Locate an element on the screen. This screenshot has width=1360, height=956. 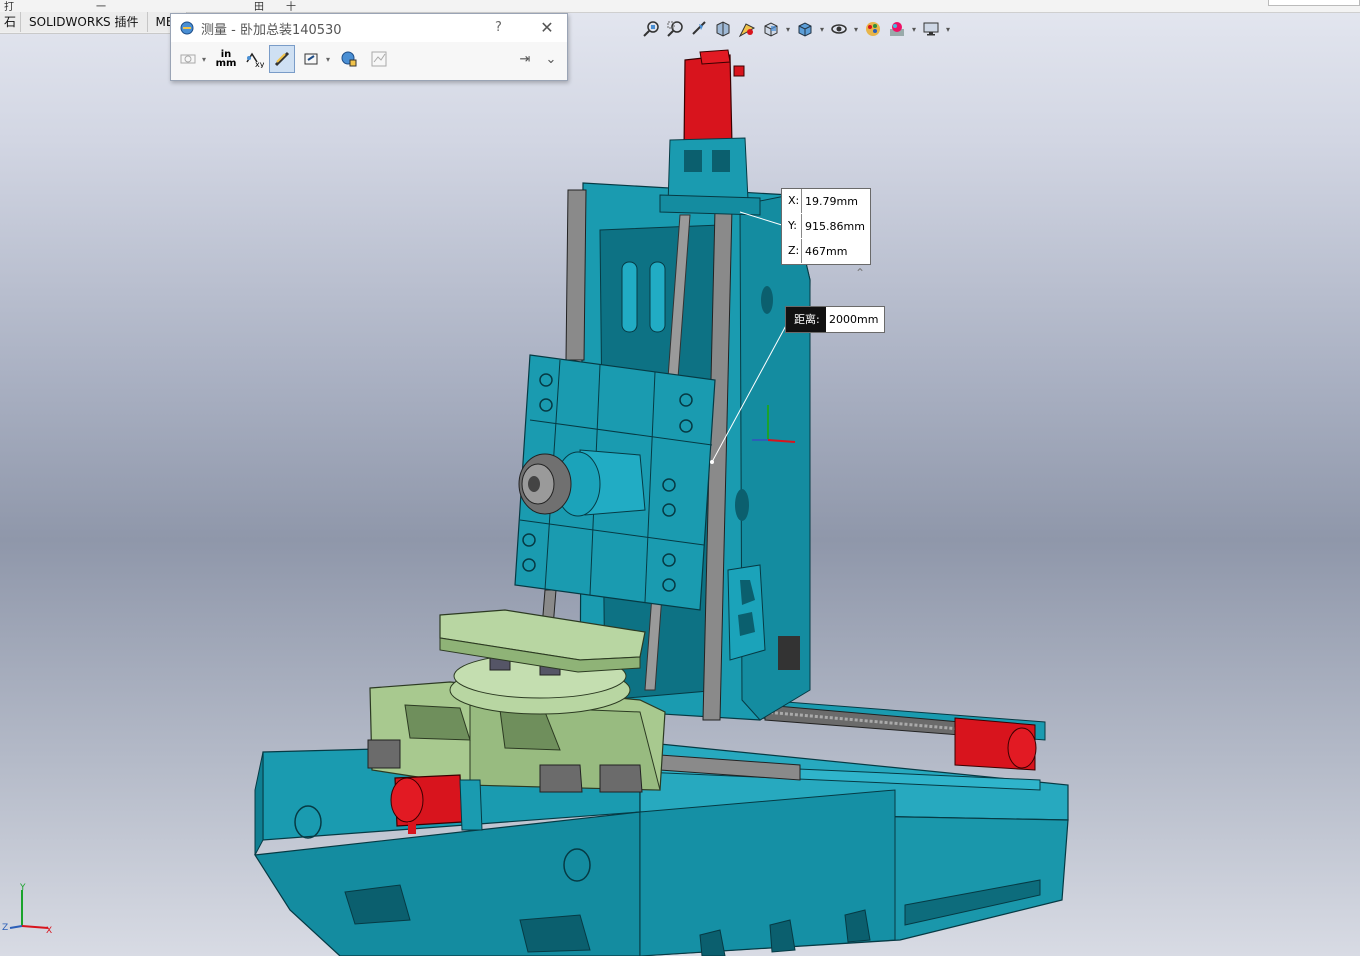
projection-icon is located at coordinates (311, 59).